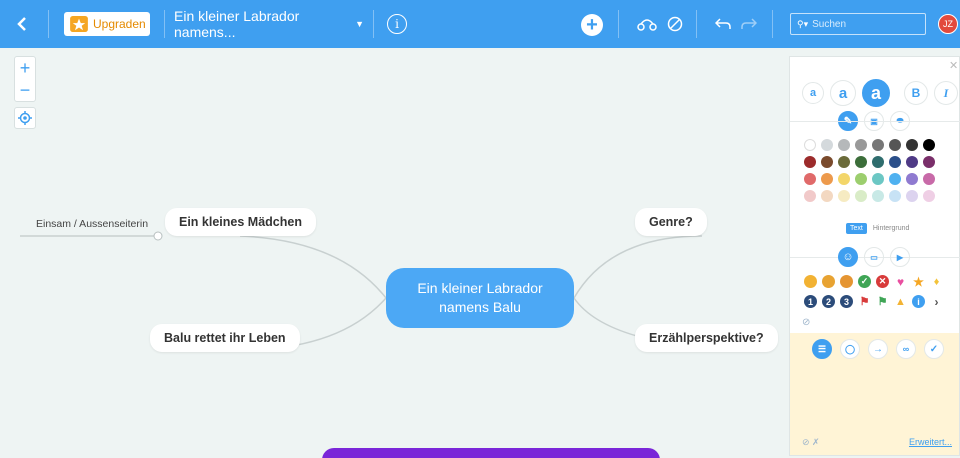 The height and width of the screenshot is (458, 960). I want to click on font-size-large-button: a, so click(876, 93).